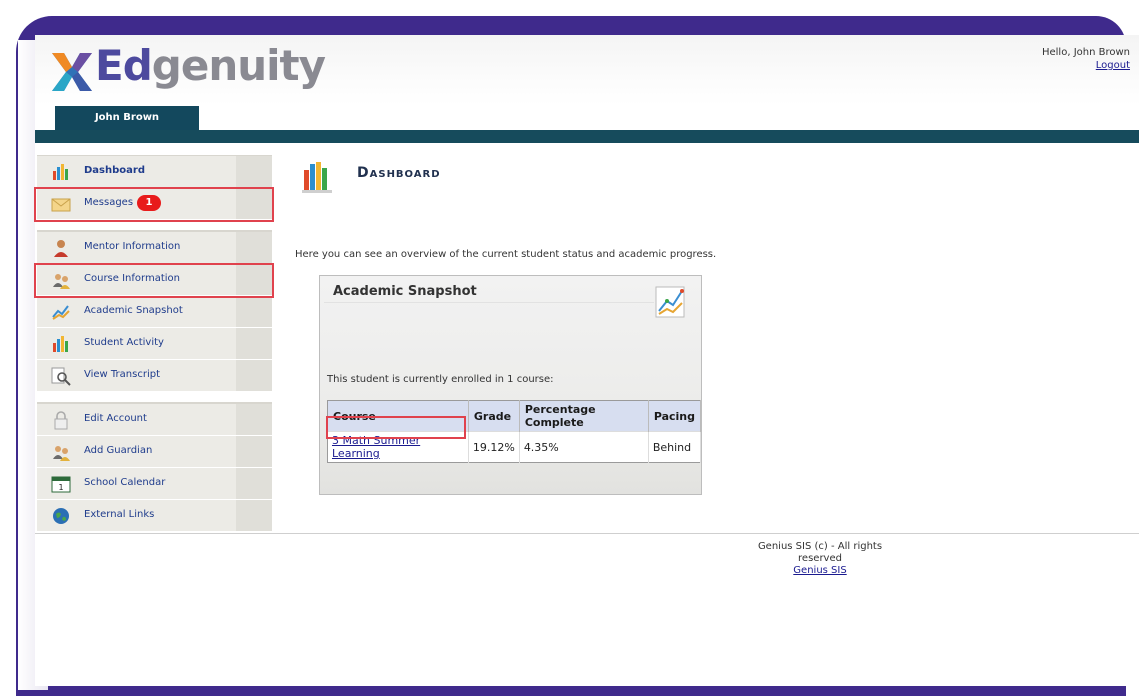 The width and height of the screenshot is (1139, 696). What do you see at coordinates (675, 416) in the screenshot?
I see `column-header-pacing: Pacing` at bounding box center [675, 416].